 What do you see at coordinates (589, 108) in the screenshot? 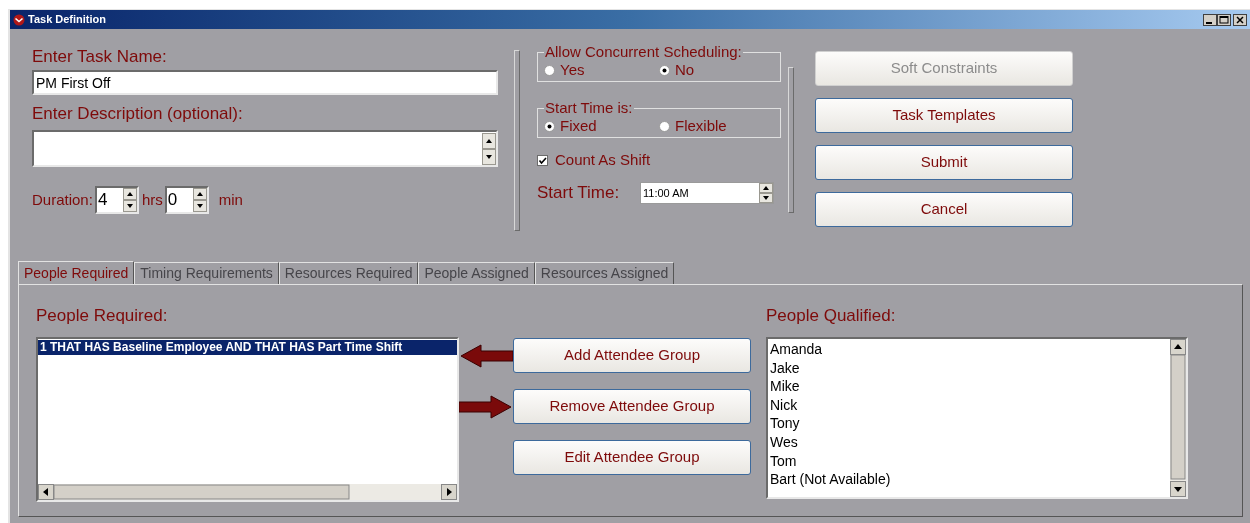
I see `group-label: Start Time is:` at bounding box center [589, 108].